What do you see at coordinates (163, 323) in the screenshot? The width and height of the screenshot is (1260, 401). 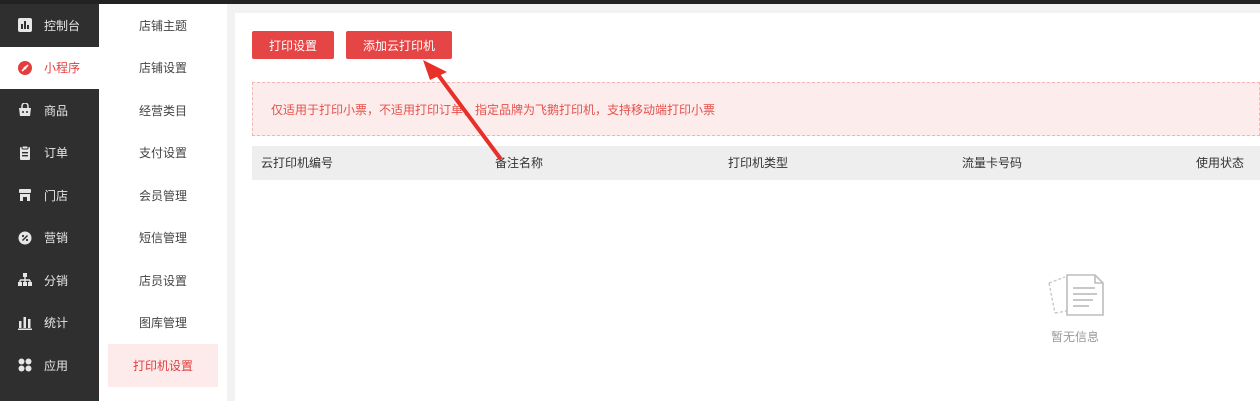 I see `subnav-item-gallery-management: 图库管理` at bounding box center [163, 323].